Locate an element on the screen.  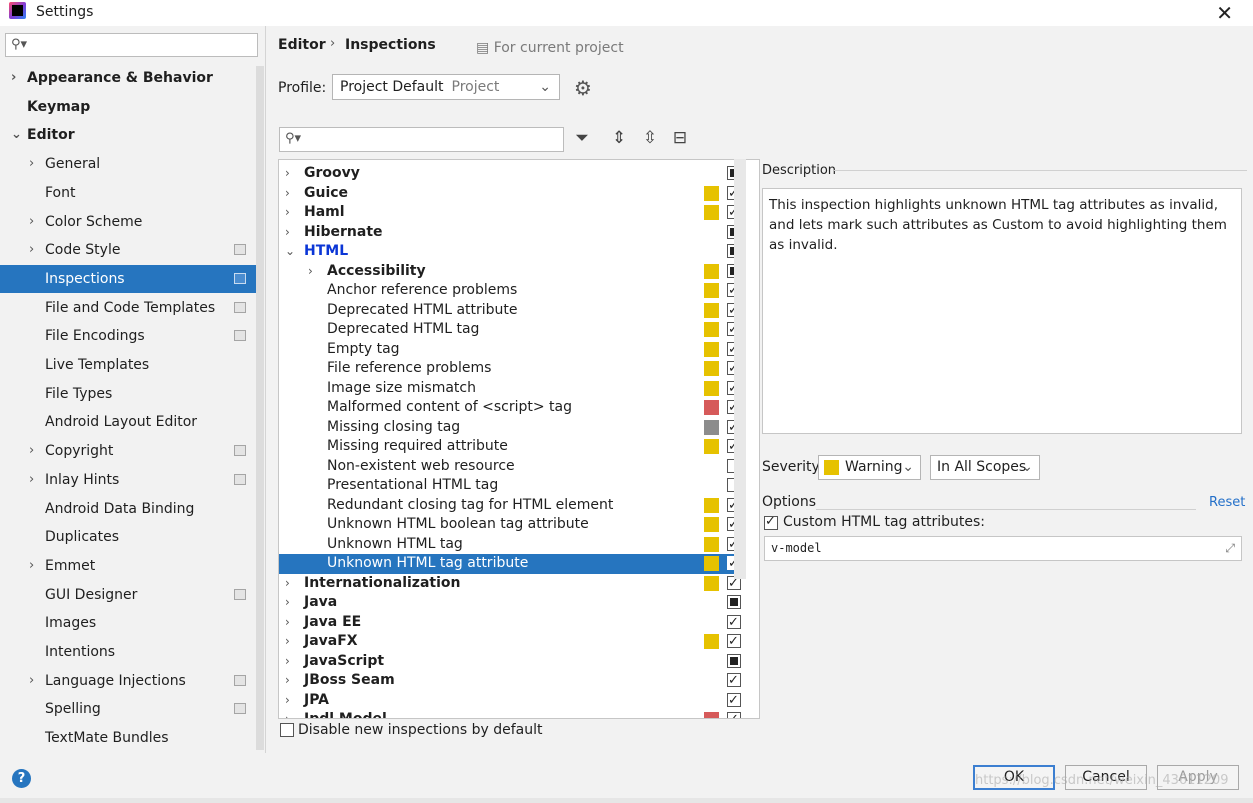
disable-new-inspections-checkbox is located at coordinates (287, 730).